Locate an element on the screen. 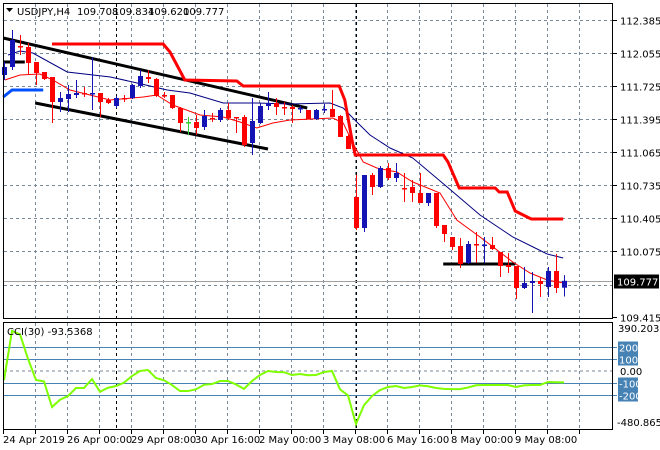  cci-level-label: 200 is located at coordinates (628, 349).